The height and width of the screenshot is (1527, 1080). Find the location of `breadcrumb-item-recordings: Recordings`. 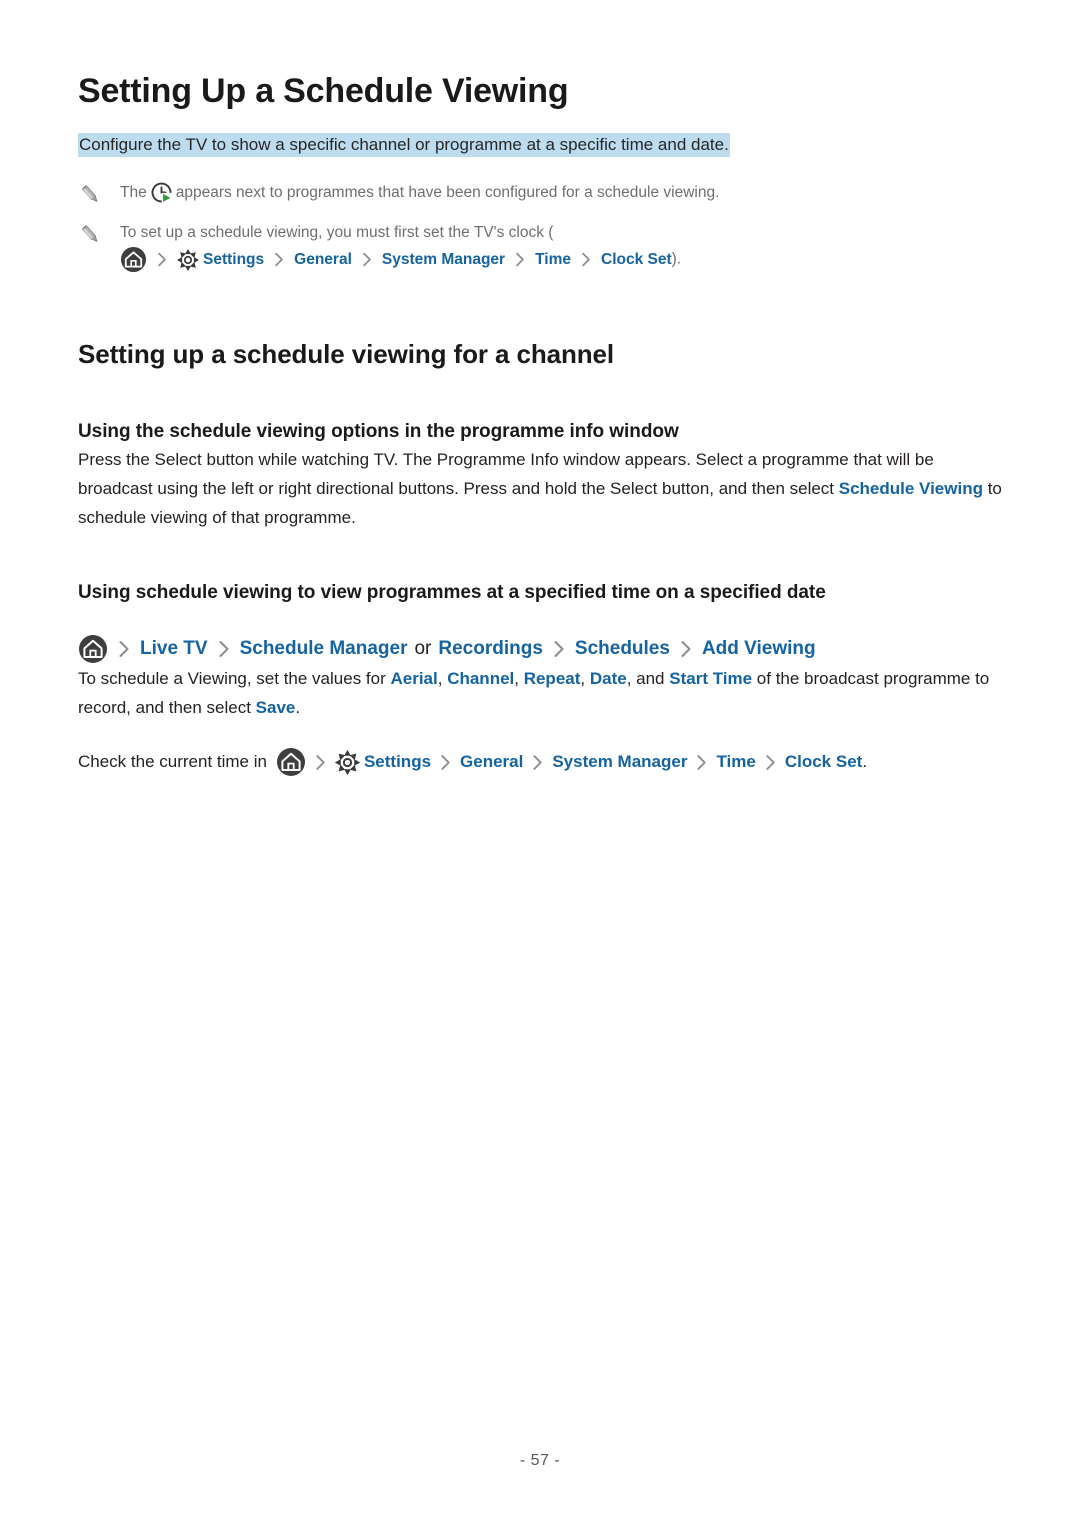

breadcrumb-item-recordings: Recordings is located at coordinates (490, 649).